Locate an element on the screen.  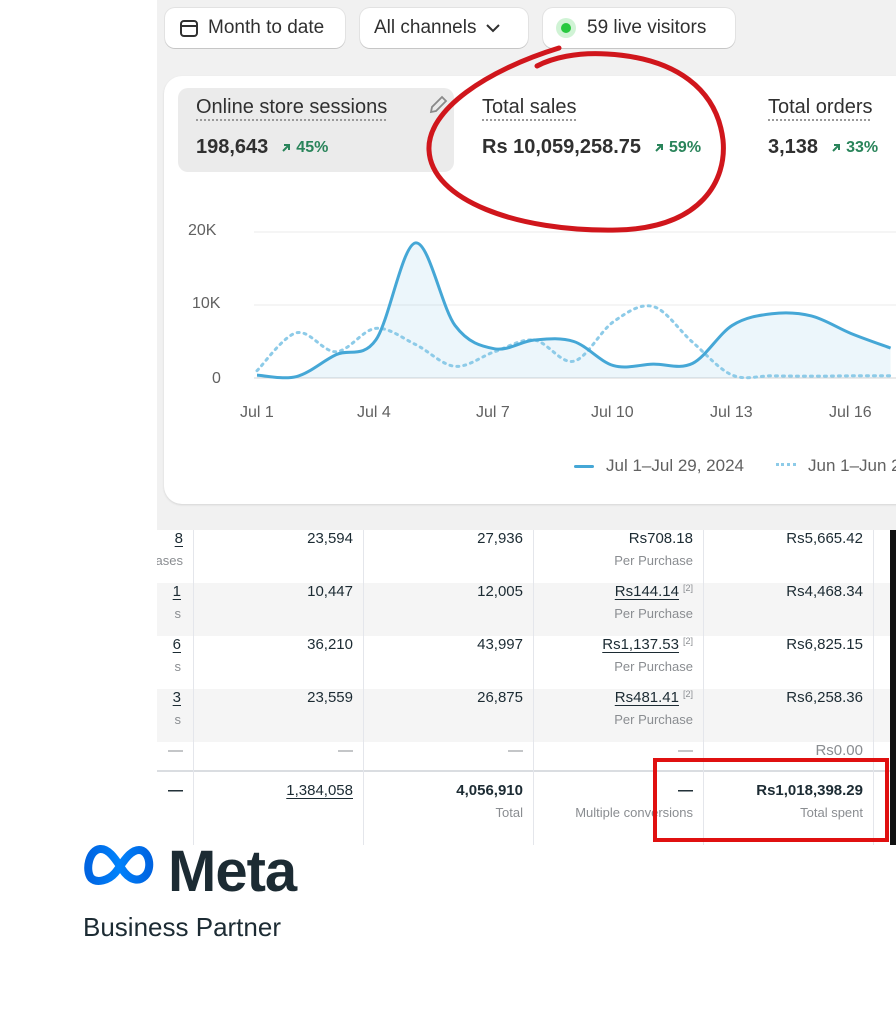
total-impressions-sub: Total is located at coordinates (509, 812).